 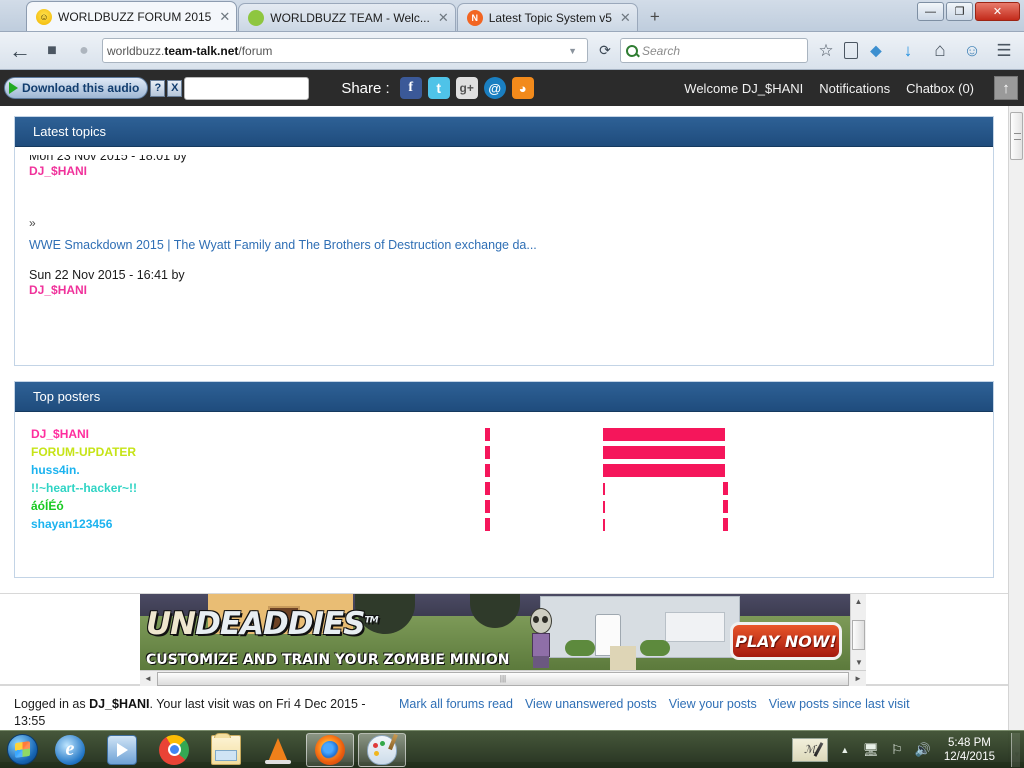 I want to click on close-toolbar-button: X, so click(x=175, y=88).